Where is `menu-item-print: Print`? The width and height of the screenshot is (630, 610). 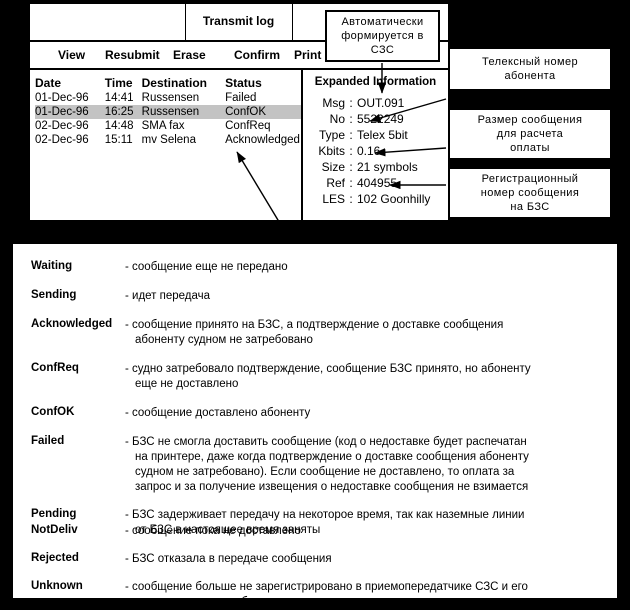
menu-item-print: Print is located at coordinates (307, 55).